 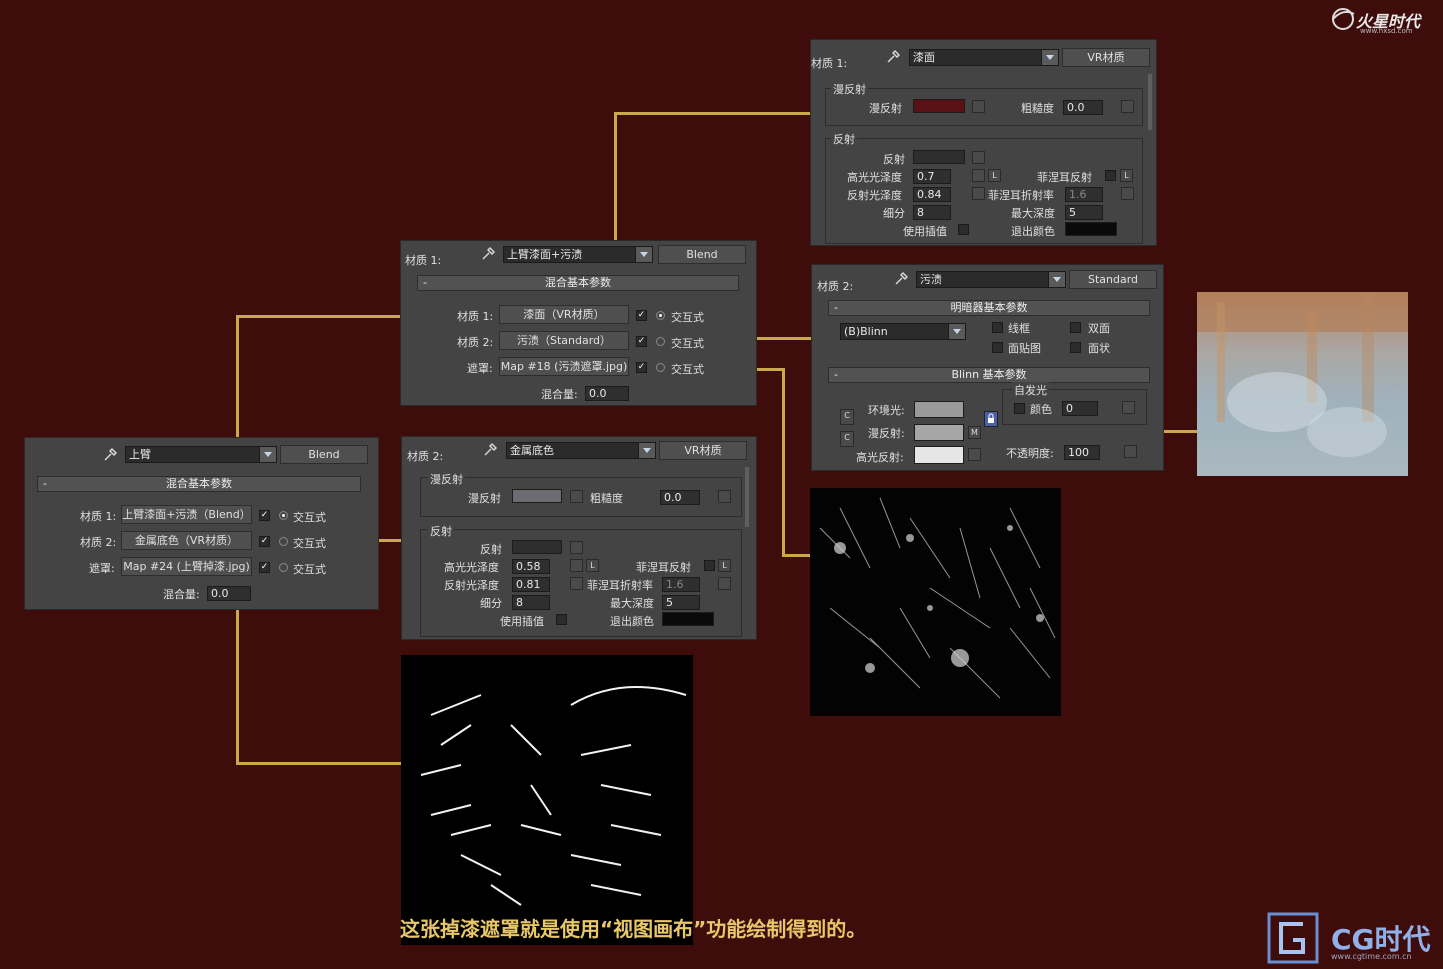 I want to click on refl-gloss-spinner: 0.81, so click(x=531, y=584).